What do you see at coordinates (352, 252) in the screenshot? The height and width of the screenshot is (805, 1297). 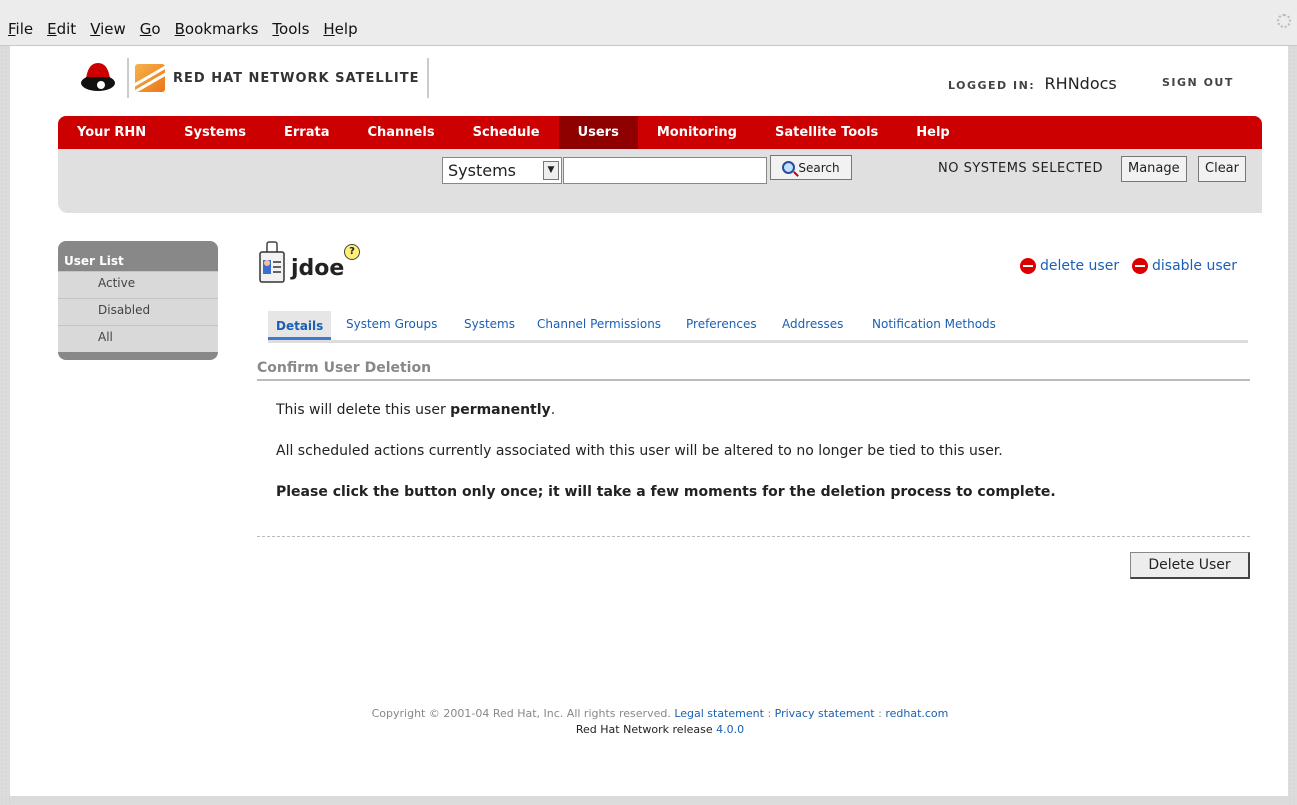 I see `help-icon: ?` at bounding box center [352, 252].